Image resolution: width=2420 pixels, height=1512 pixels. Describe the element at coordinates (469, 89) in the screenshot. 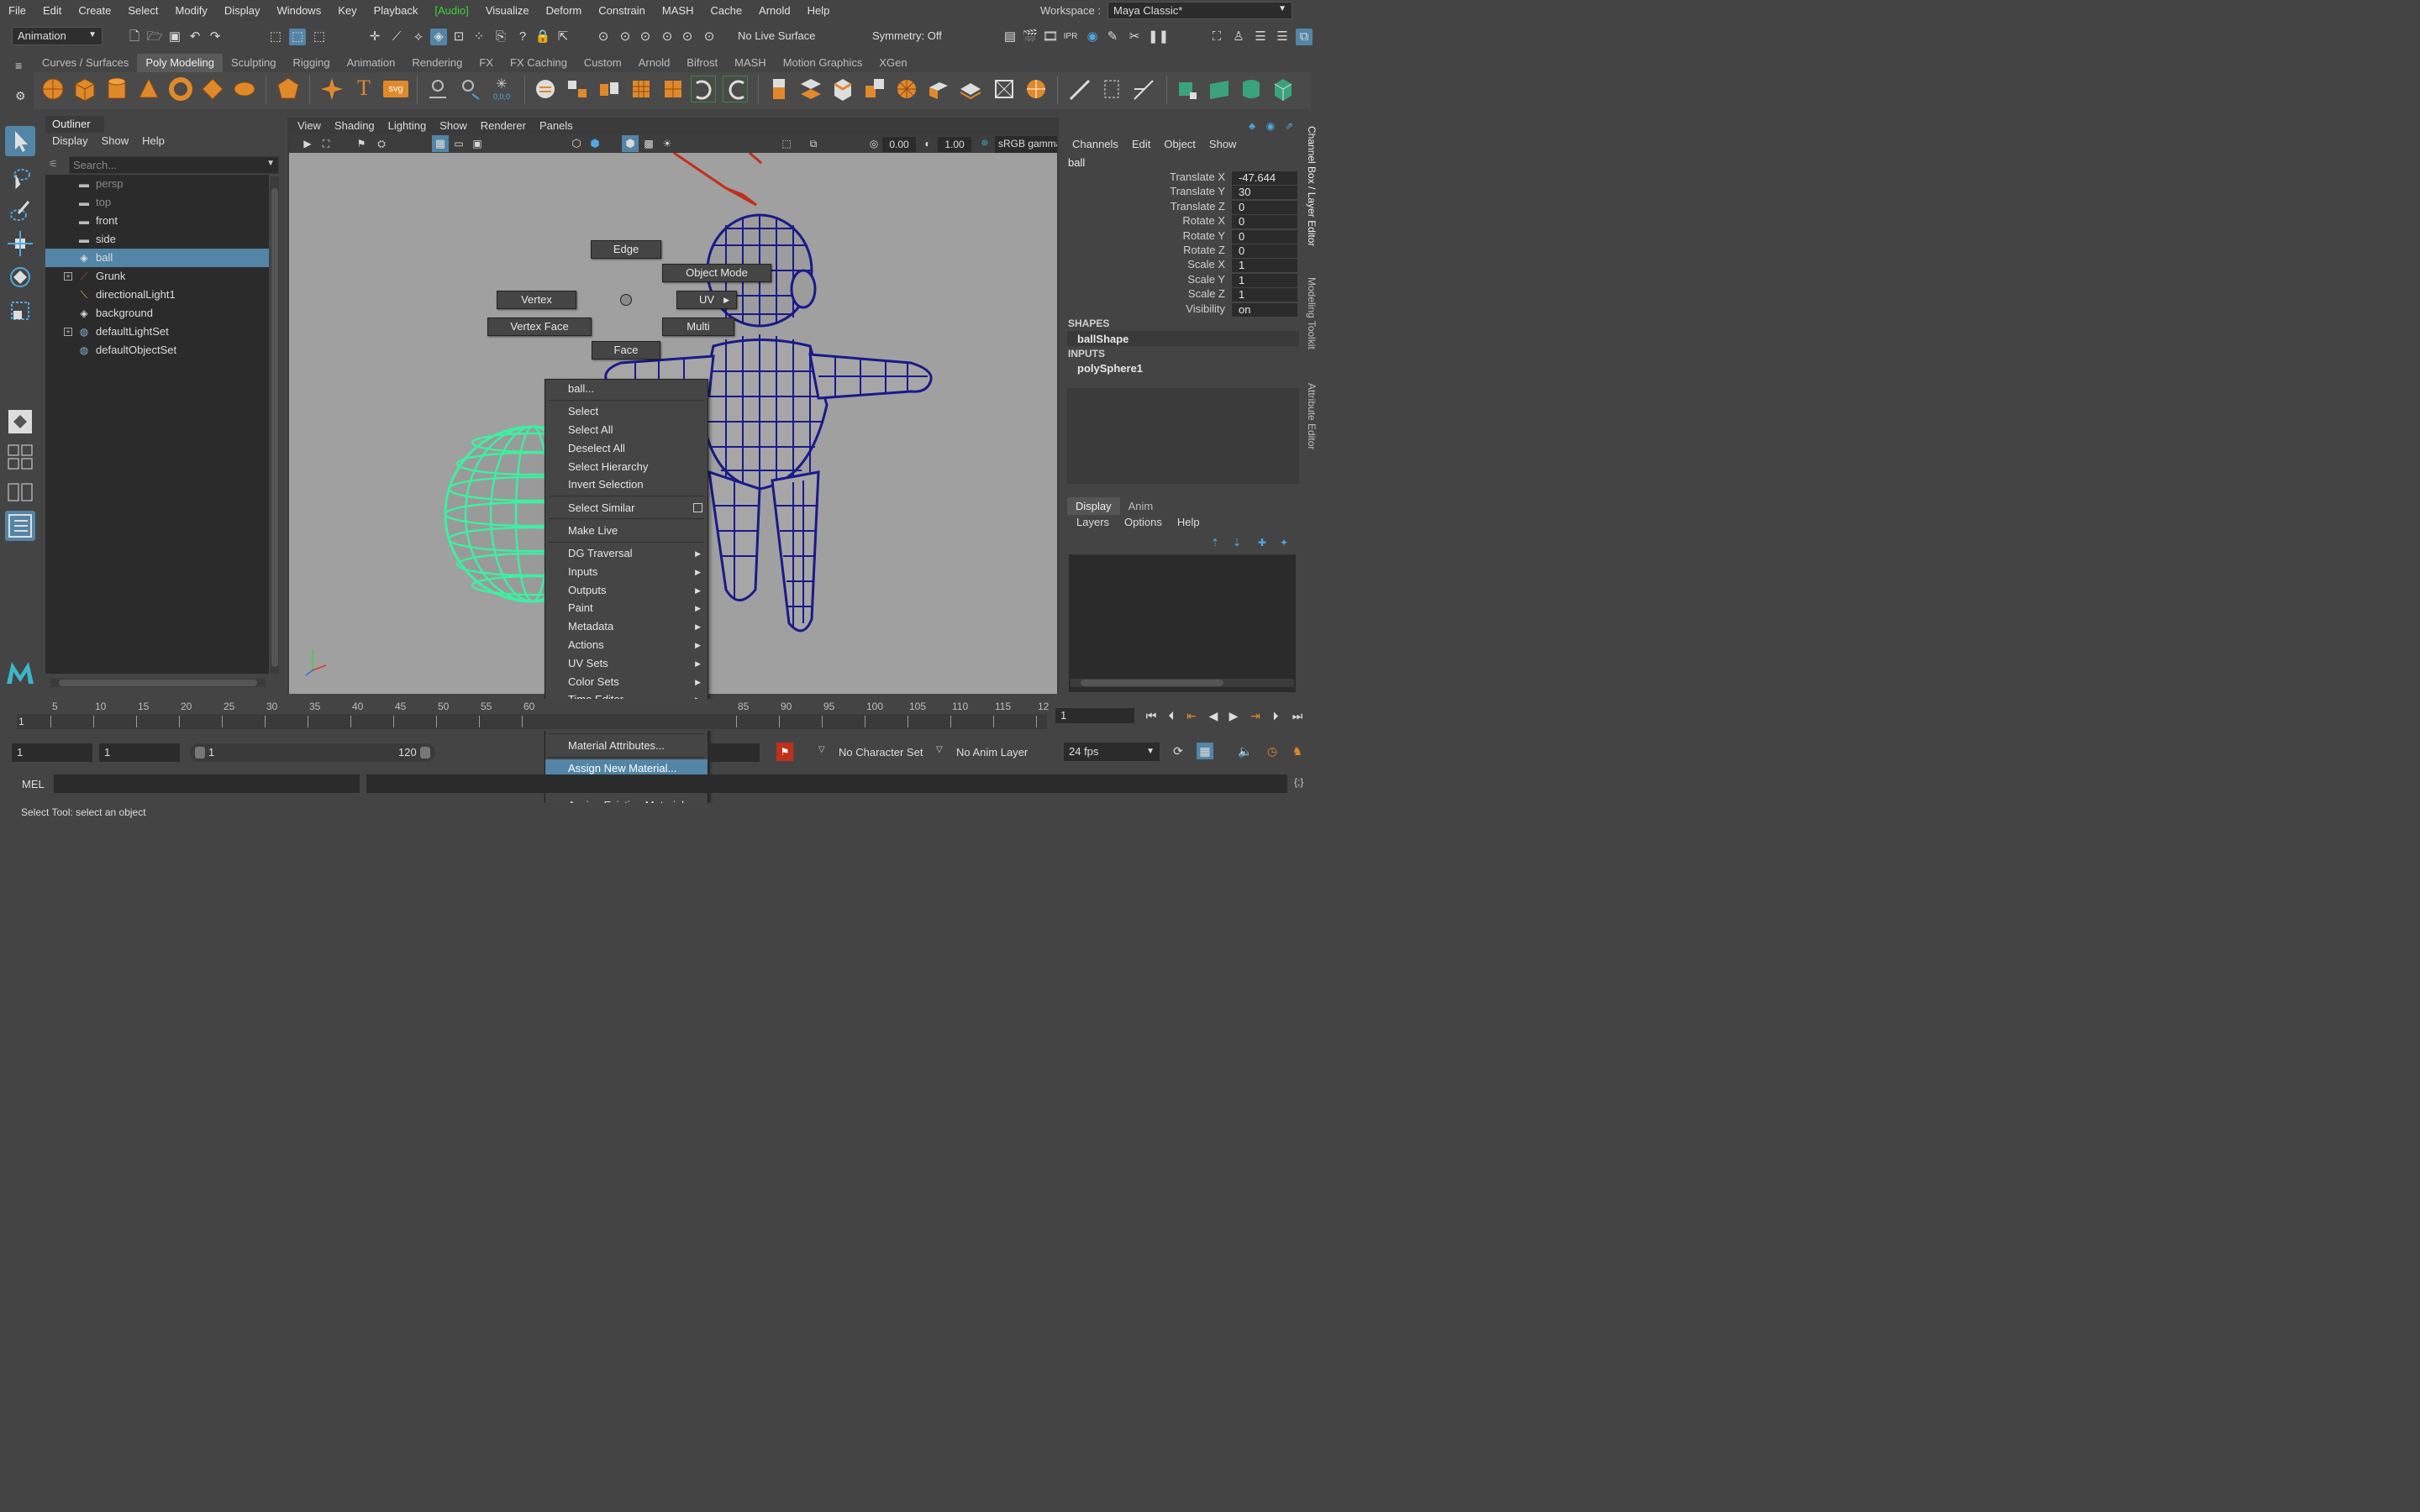

I see `locator-icon` at that location.